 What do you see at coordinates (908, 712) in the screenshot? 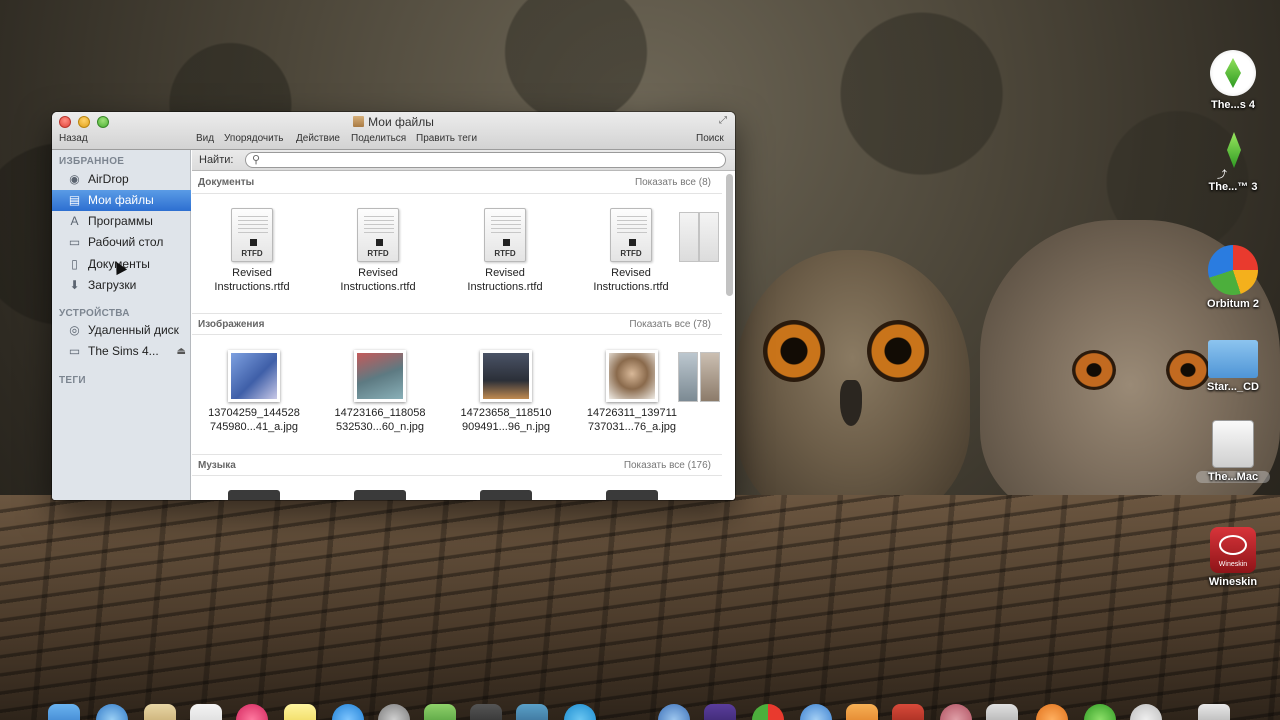
I see `photo-dock-icon` at bounding box center [908, 712].